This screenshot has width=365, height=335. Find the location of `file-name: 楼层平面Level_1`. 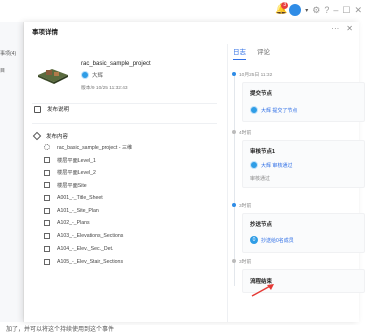

file-name: 楼层平面Level_1 is located at coordinates (76, 160).